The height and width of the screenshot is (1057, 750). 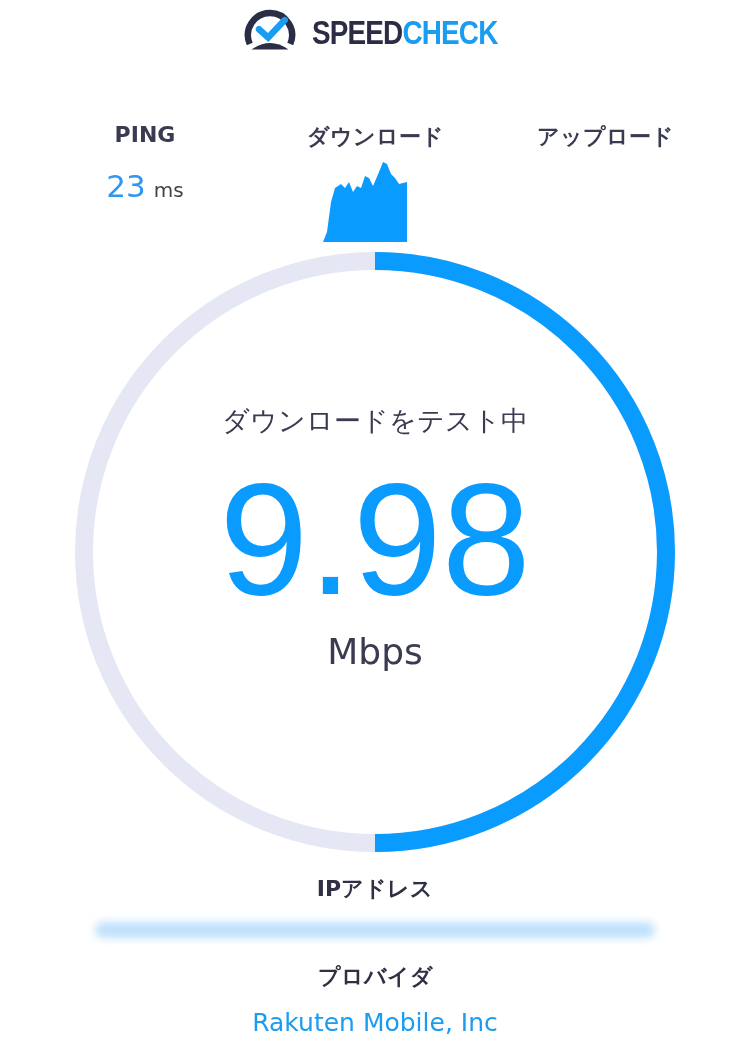 What do you see at coordinates (375, 889) in the screenshot?
I see `info-label: IPアドレス` at bounding box center [375, 889].